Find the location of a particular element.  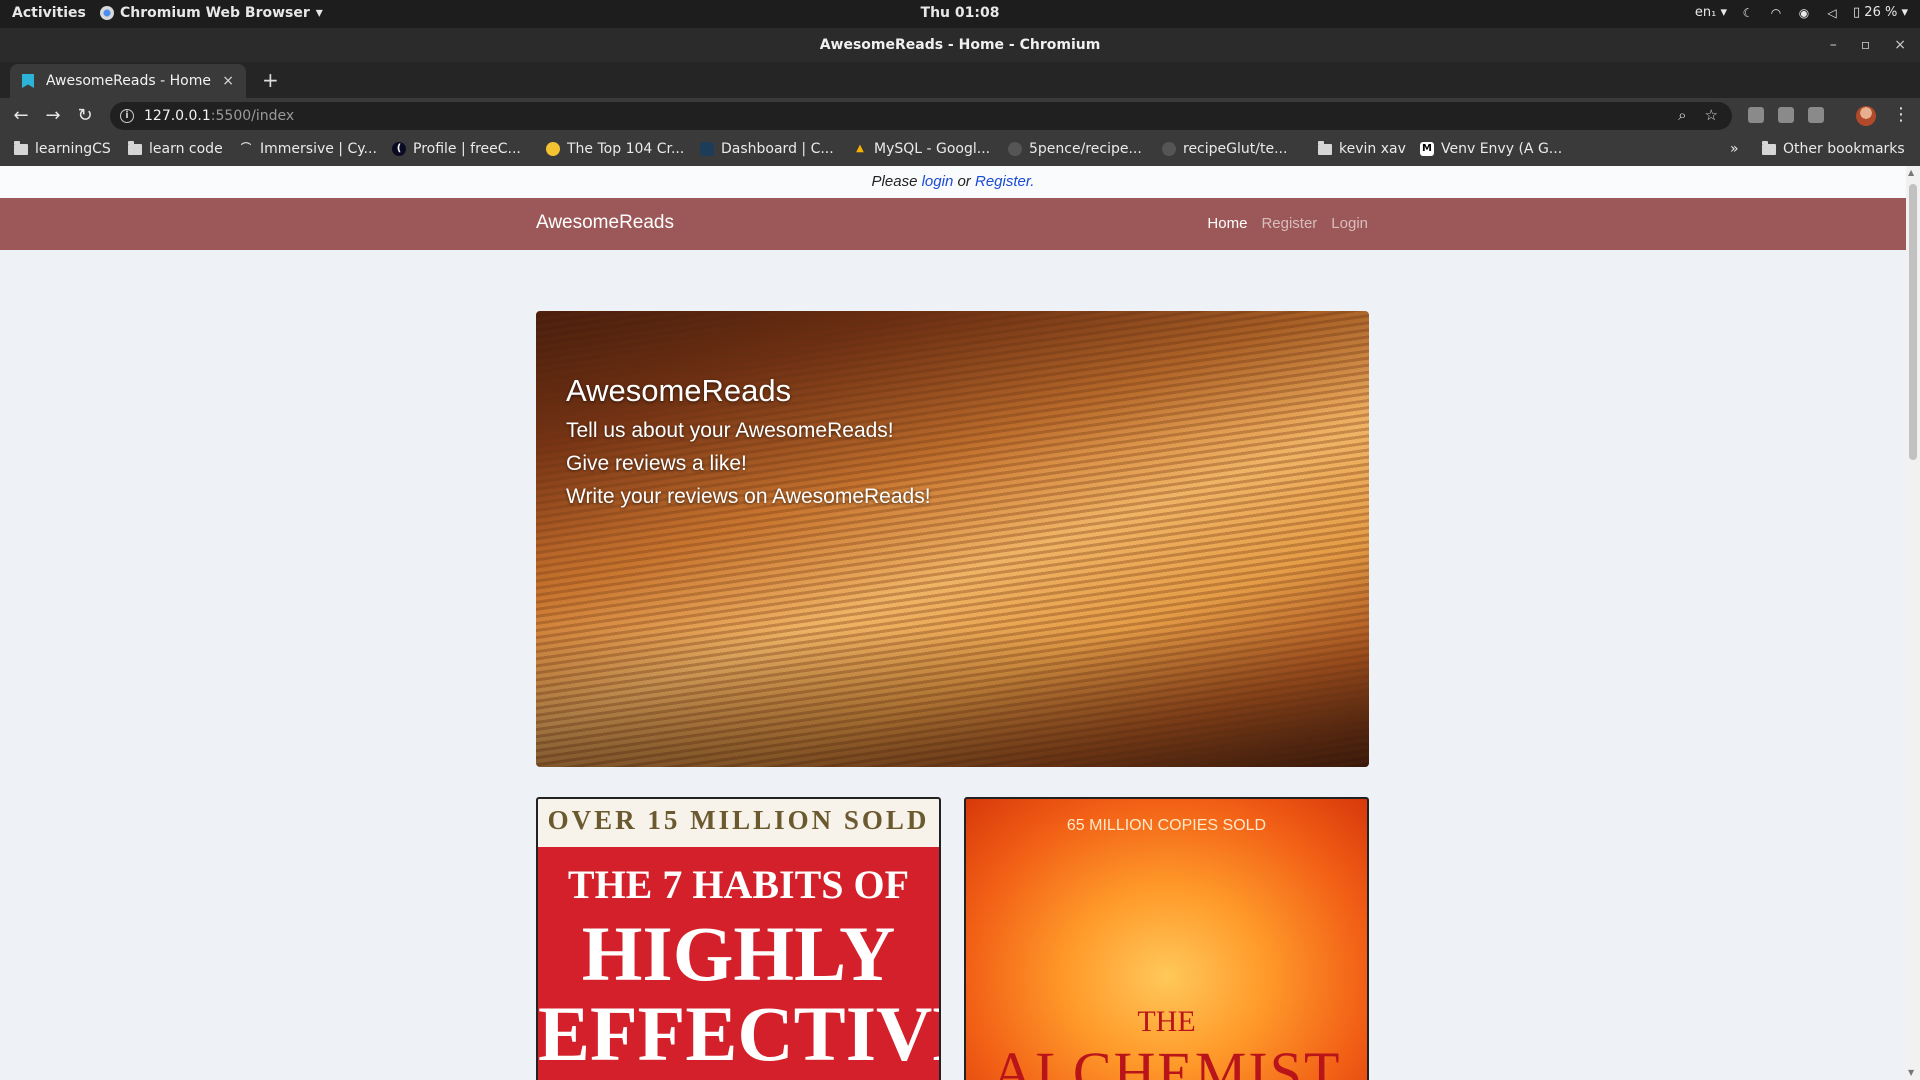

bookmark-item: learn code is located at coordinates (175, 148).